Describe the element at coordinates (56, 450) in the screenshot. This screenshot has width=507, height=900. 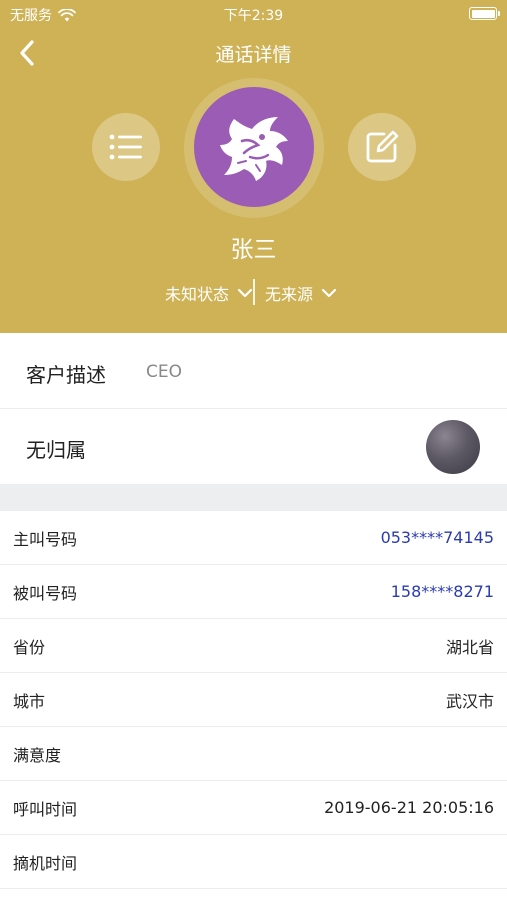
I see `owner-label: 无归属` at that location.